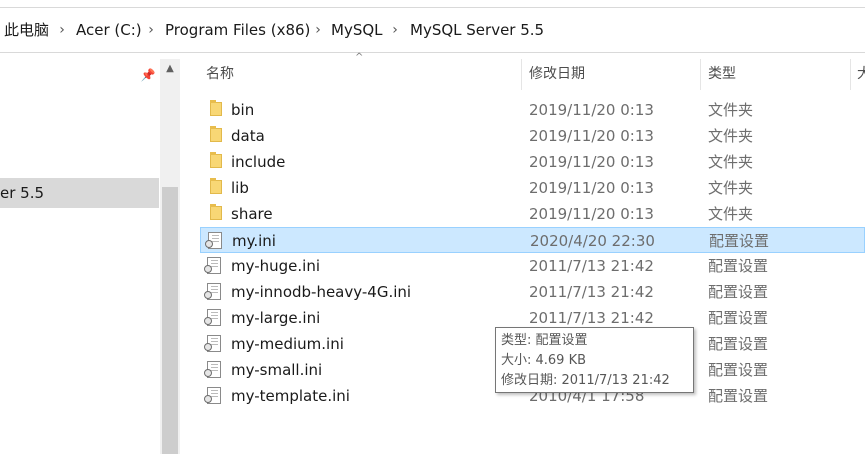 The image size is (865, 454). Describe the element at coordinates (22, 193) in the screenshot. I see `nav-item-label: er 5.5` at that location.